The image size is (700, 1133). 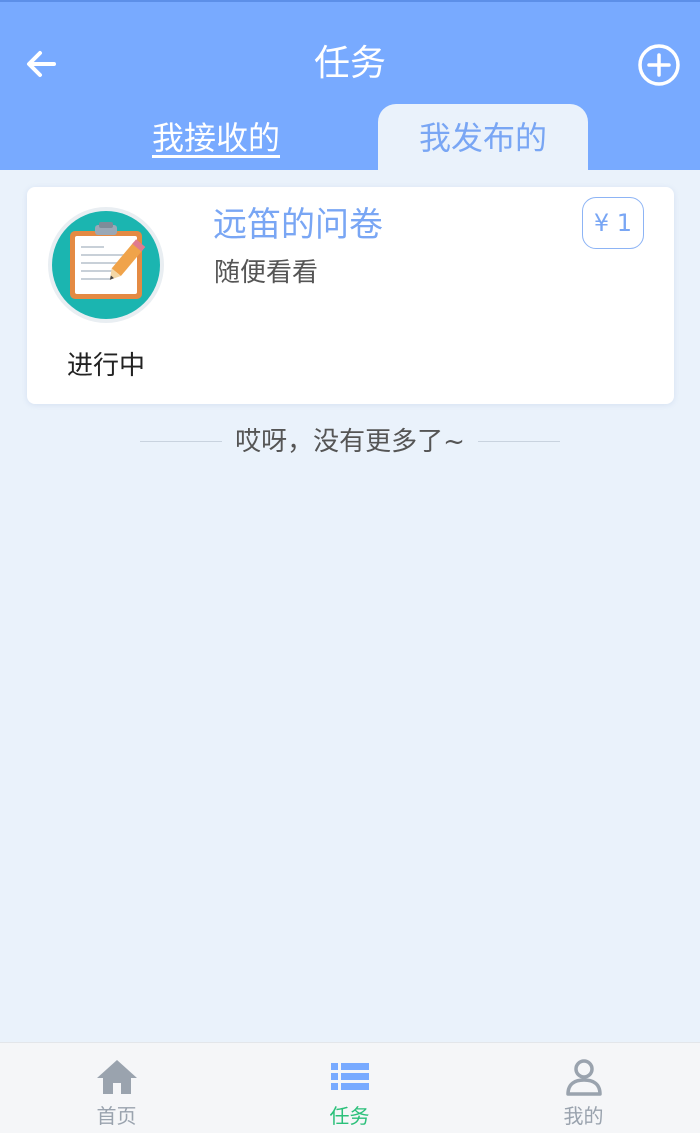 What do you see at coordinates (349, 63) in the screenshot?
I see `page-title: 任务` at bounding box center [349, 63].